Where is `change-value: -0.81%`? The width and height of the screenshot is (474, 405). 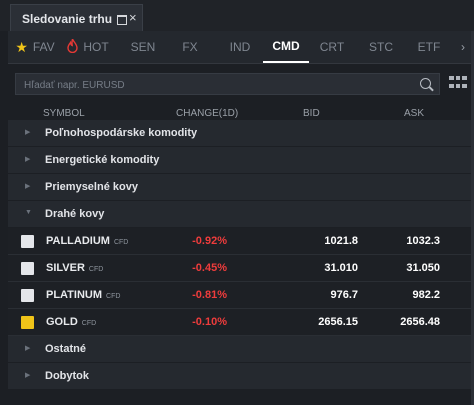
change-value: -0.81% is located at coordinates (209, 295).